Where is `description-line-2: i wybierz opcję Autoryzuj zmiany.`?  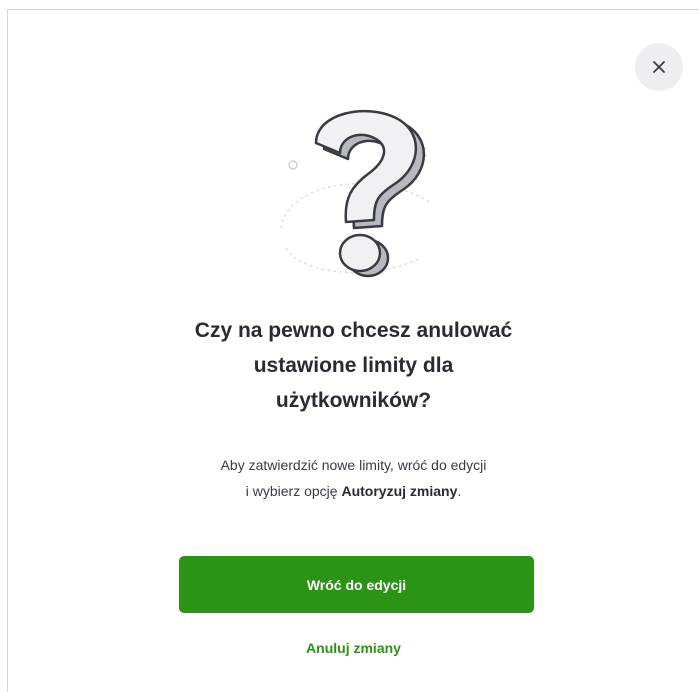
description-line-2: i wybierz opcję Autoryzuj zmiany. is located at coordinates (353, 491).